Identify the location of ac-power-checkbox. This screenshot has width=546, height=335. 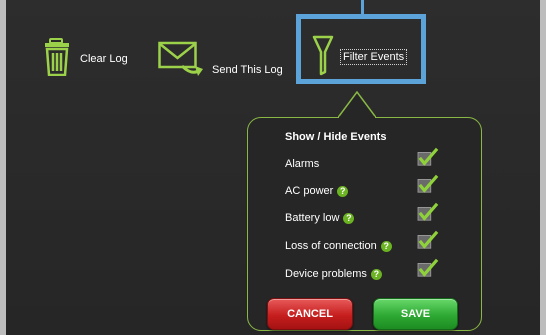
(428, 184).